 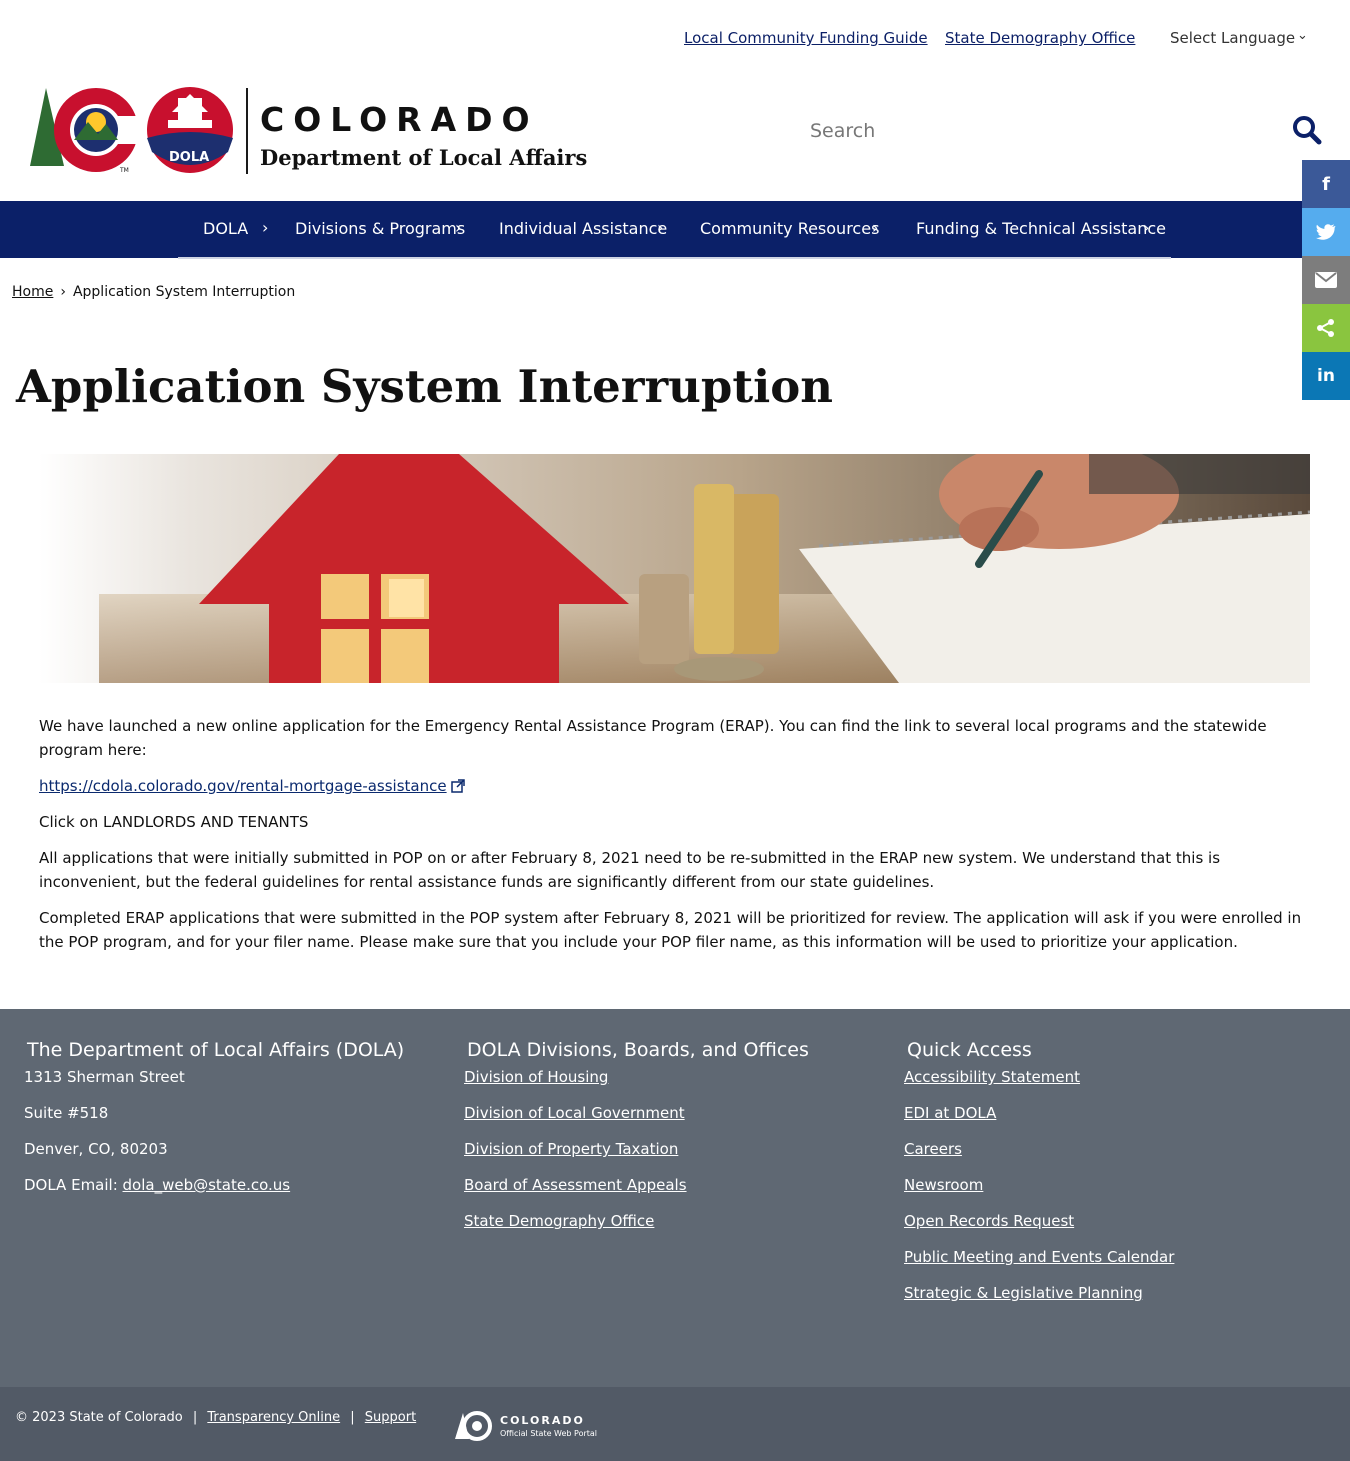 I want to click on footer-link-board-of-assessment-appeals: Board of Assessment Appeals, so click(x=575, y=1185).